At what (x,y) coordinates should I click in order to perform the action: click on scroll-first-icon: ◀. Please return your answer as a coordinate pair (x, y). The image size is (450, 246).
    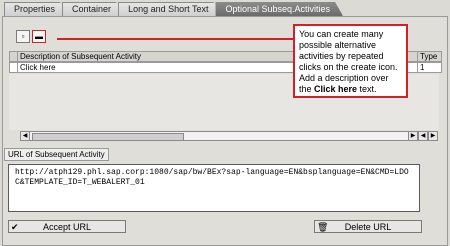
    Looking at the image, I should click on (423, 136).